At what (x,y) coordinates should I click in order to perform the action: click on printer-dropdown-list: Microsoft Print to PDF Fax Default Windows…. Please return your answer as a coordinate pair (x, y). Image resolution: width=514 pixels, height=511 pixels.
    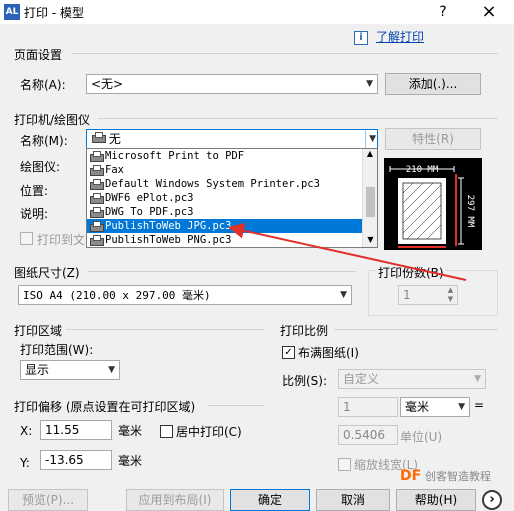
    Looking at the image, I should click on (232, 198).